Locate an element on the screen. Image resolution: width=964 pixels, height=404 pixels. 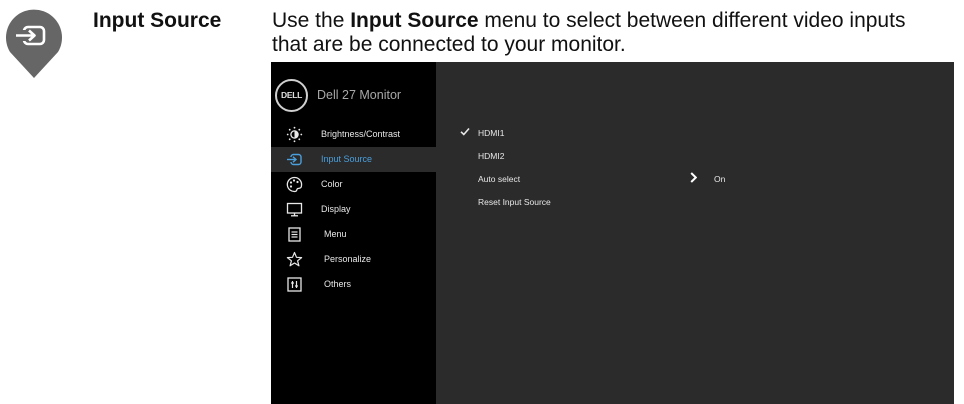
menu-item-brightness-contrast: Brightness/Contrast is located at coordinates (353, 134).